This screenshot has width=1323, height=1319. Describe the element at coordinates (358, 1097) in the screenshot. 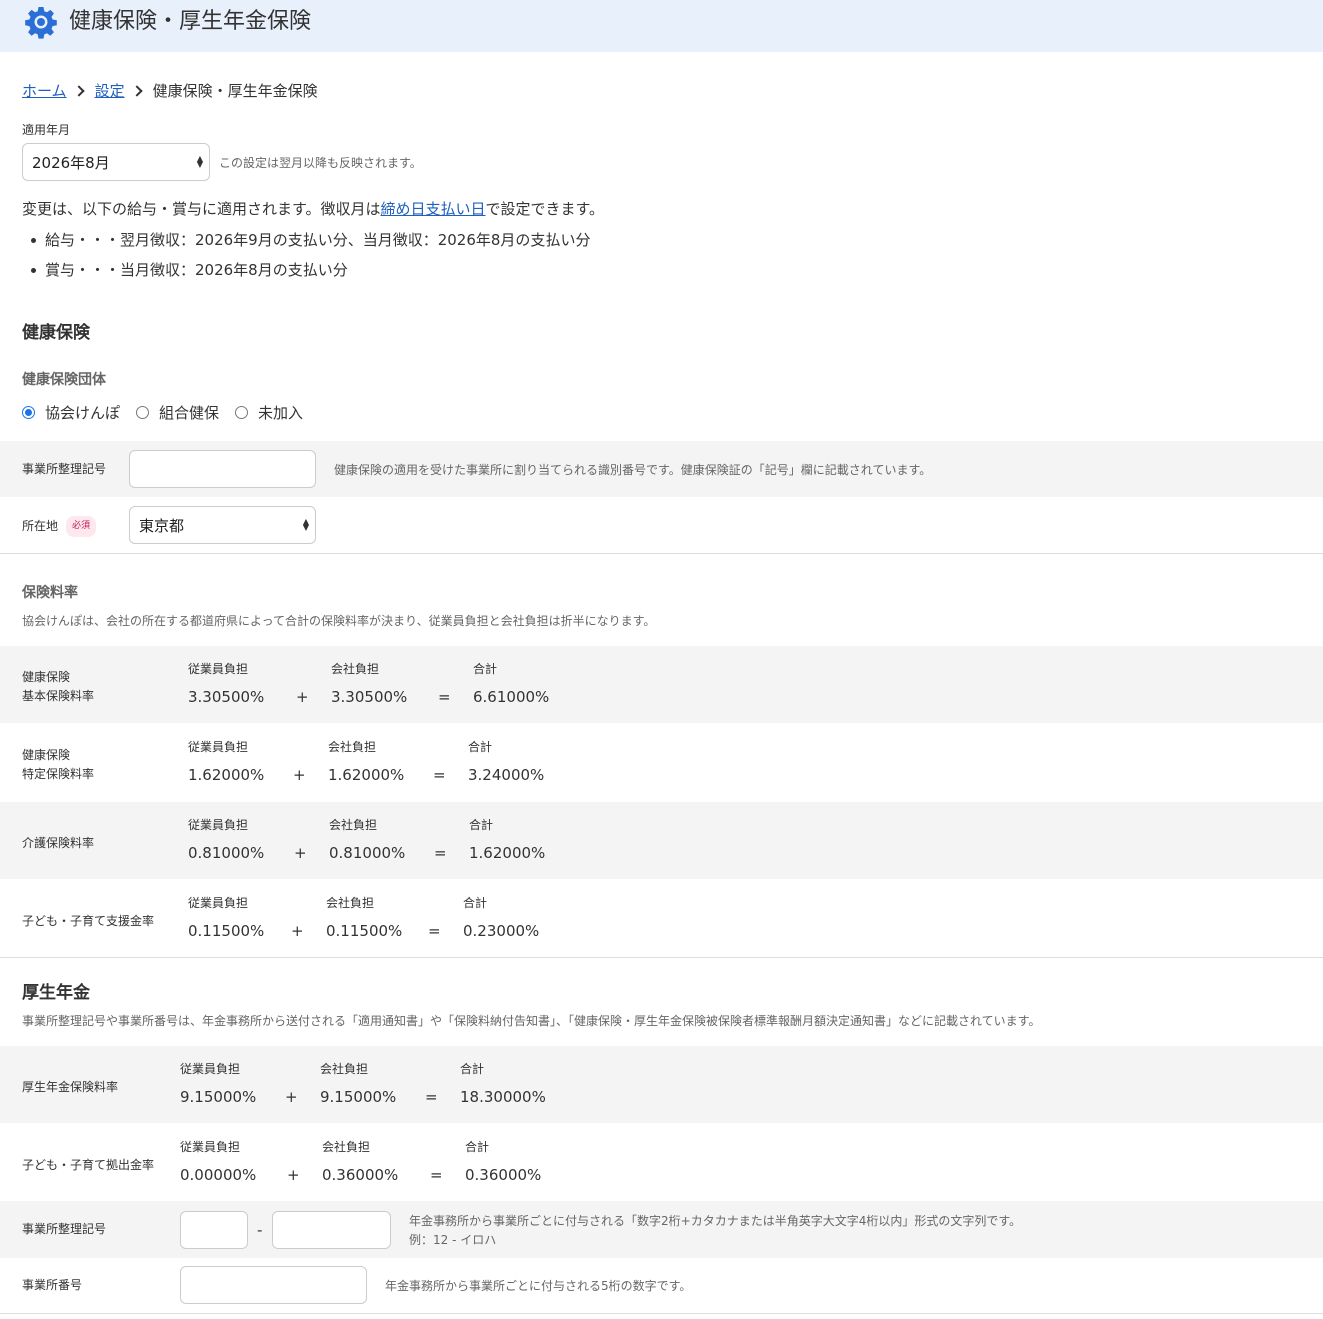

I see `company-rate-value: 9.15000%` at that location.